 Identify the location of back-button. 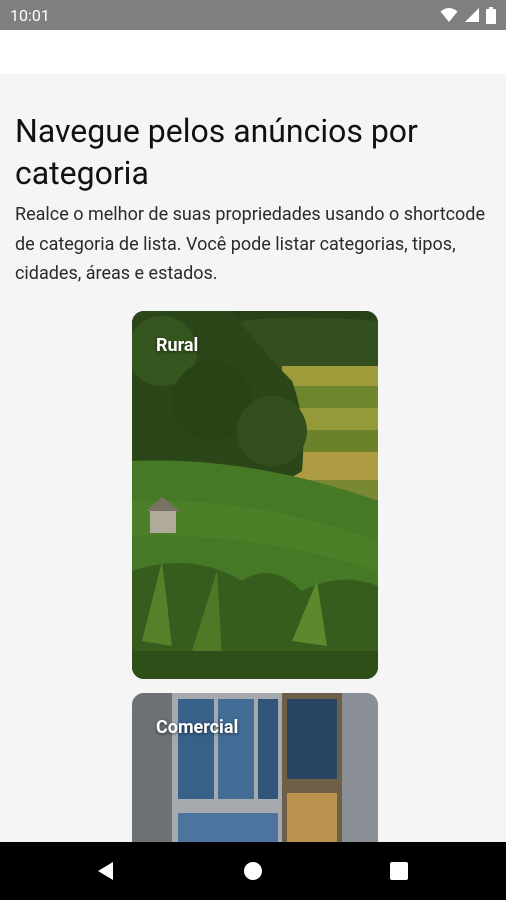
(106, 871).